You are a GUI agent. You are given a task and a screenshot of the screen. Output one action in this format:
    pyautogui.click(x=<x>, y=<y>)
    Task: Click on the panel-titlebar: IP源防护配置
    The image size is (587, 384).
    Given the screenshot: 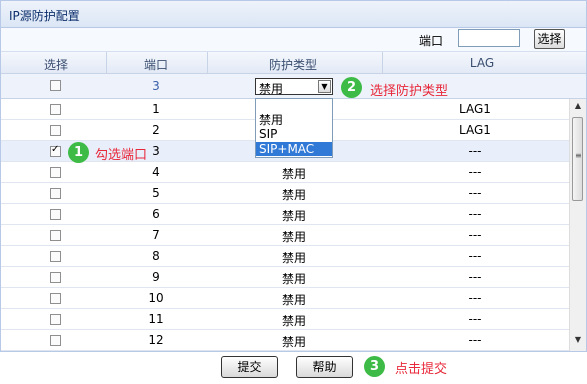 What is the action you would take?
    pyautogui.click(x=293, y=14)
    